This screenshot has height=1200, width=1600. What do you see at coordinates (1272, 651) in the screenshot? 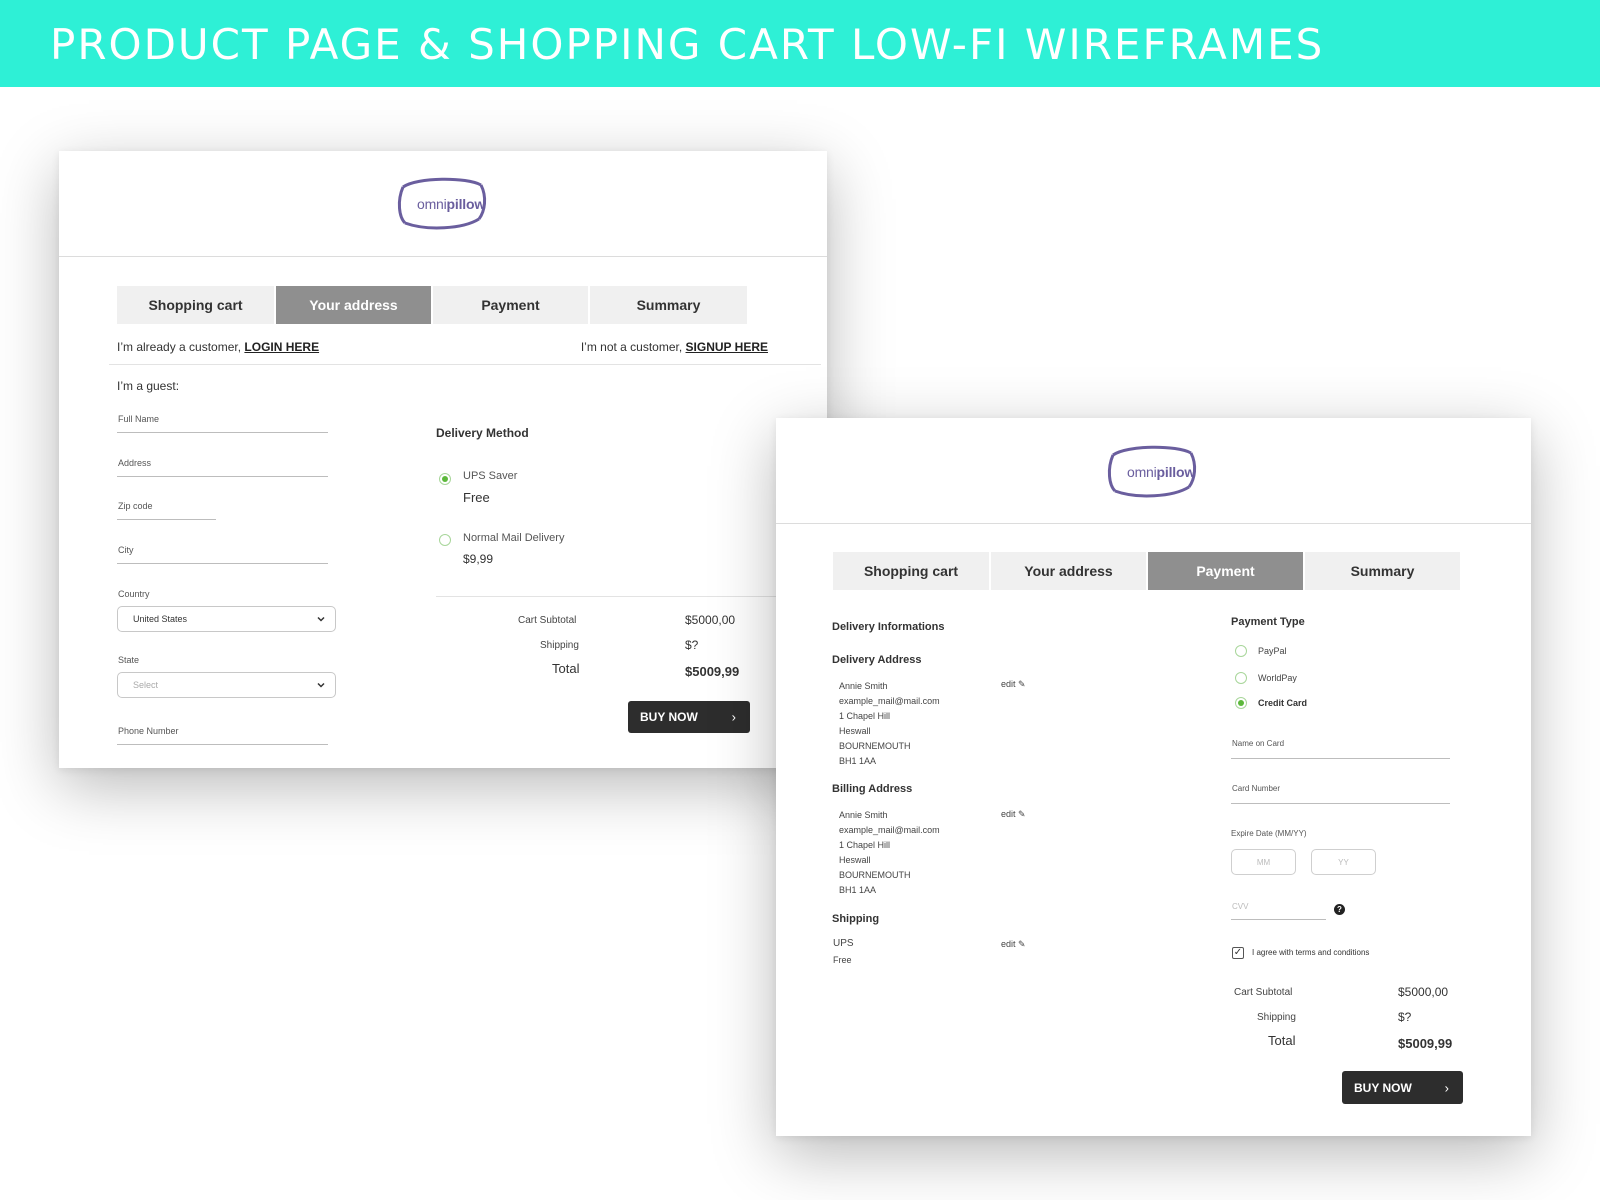
I see `paypal-label: PayPal` at bounding box center [1272, 651].